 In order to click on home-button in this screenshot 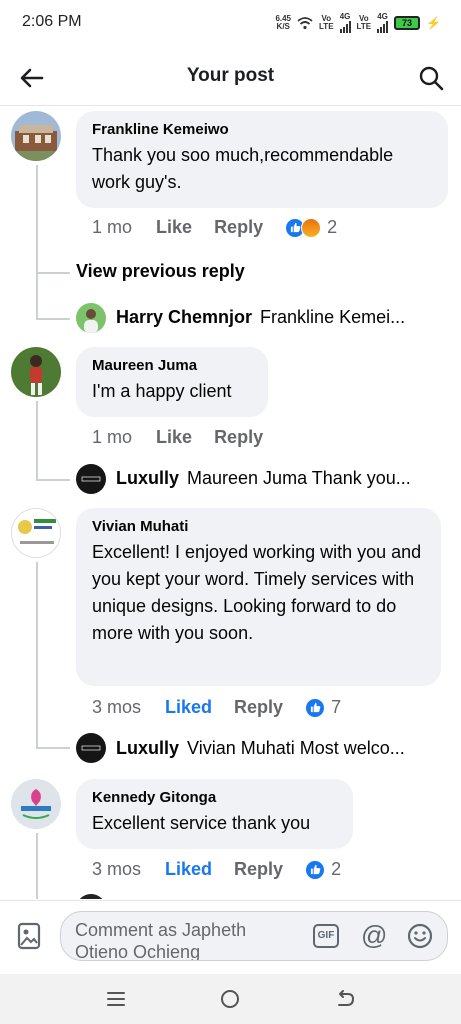, I will do `click(230, 999)`.